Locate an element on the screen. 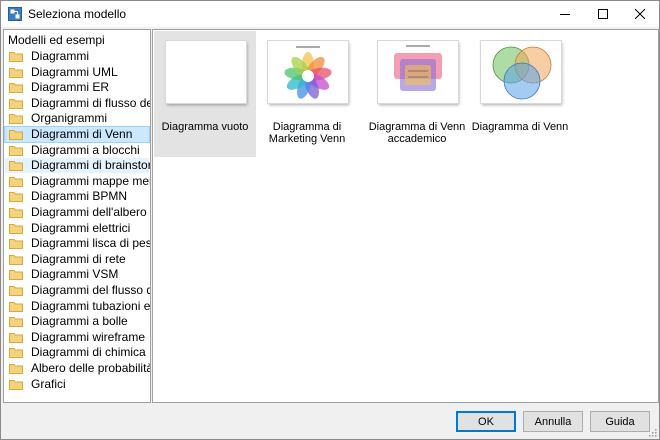 Image resolution: width=660 pixels, height=440 pixels. minimize-icon is located at coordinates (565, 14).